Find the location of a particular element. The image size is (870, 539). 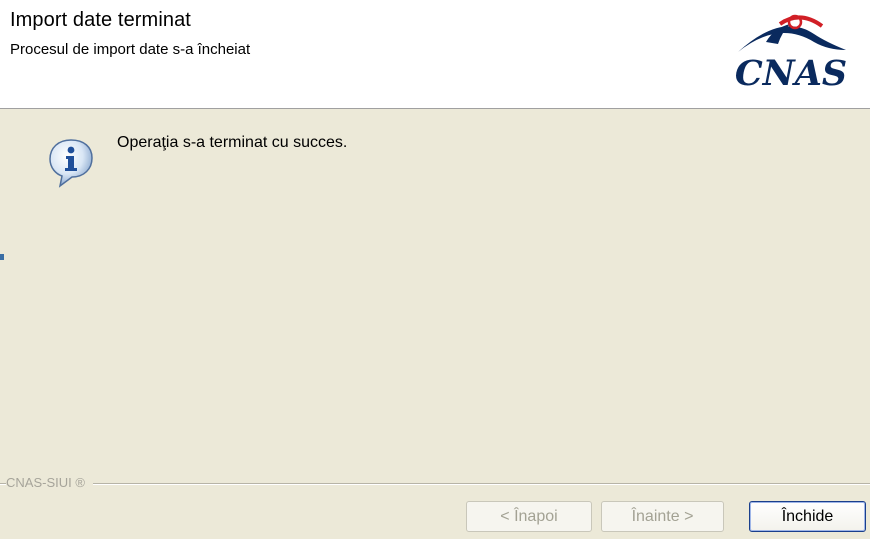

status-message: Operaţia s-a terminat cu succes. is located at coordinates (232, 142).